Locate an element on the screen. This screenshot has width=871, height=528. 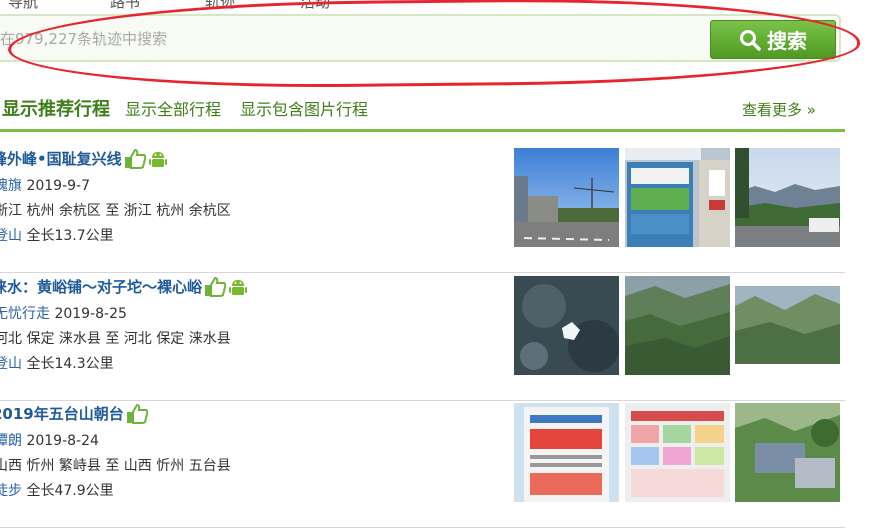
search-button-label: 搜索 is located at coordinates (787, 41).